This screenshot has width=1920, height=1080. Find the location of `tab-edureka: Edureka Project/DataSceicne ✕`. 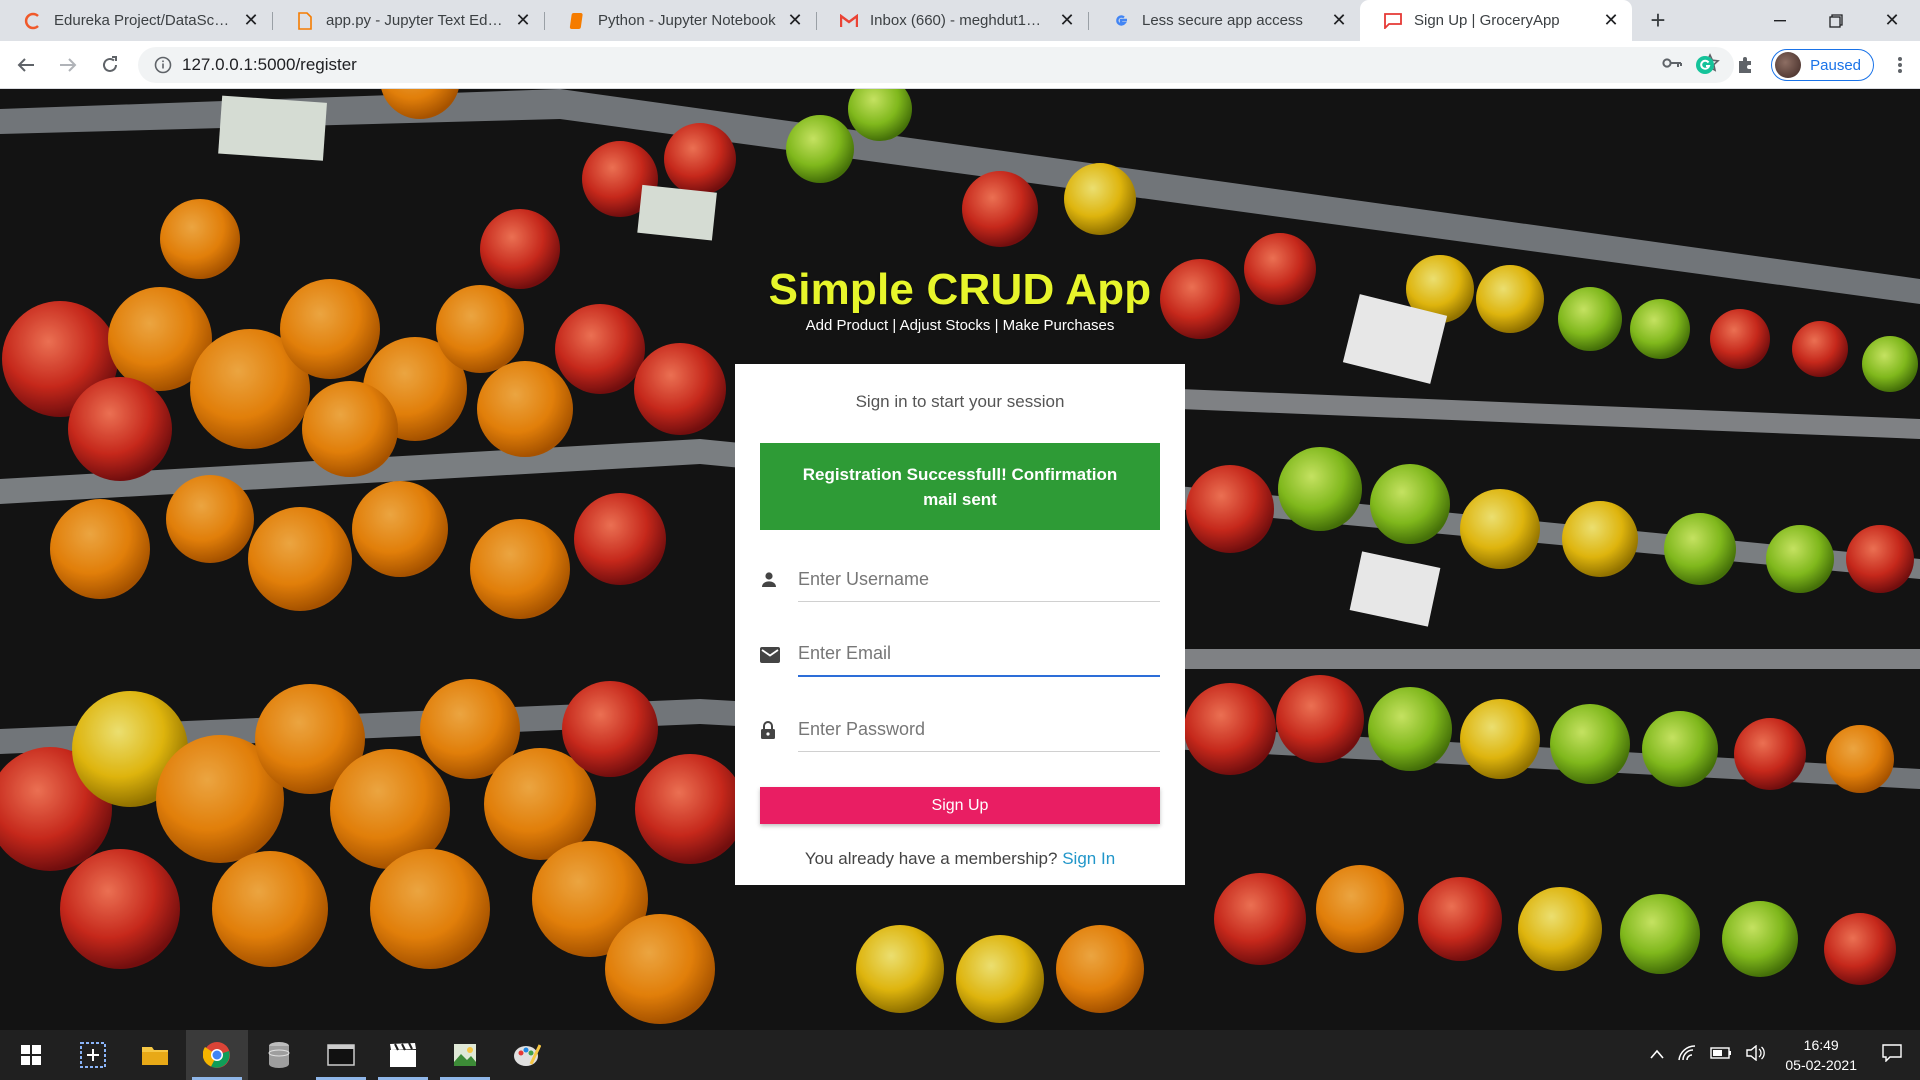

tab-edureka: Edureka Project/DataSceicne ✕ is located at coordinates (136, 20).